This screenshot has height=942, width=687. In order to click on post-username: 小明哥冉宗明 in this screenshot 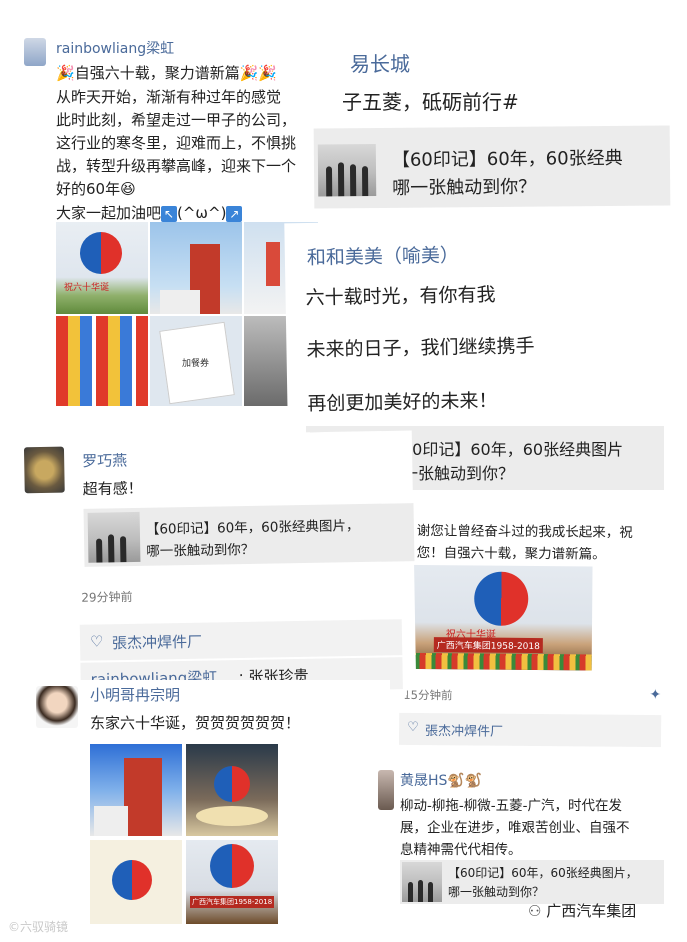, I will do `click(135, 694)`.